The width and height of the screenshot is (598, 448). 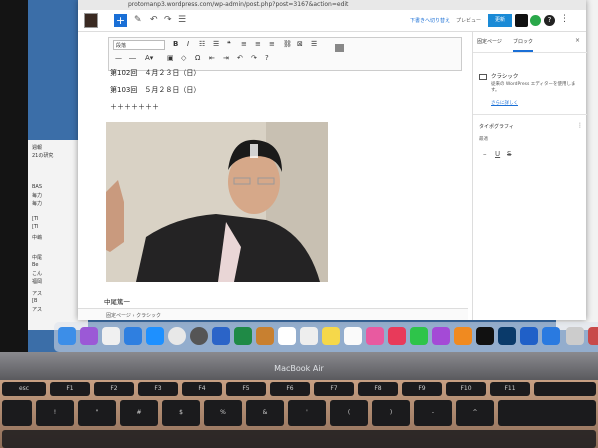 I want to click on list-view-icon: ☰, so click(x=182, y=20).